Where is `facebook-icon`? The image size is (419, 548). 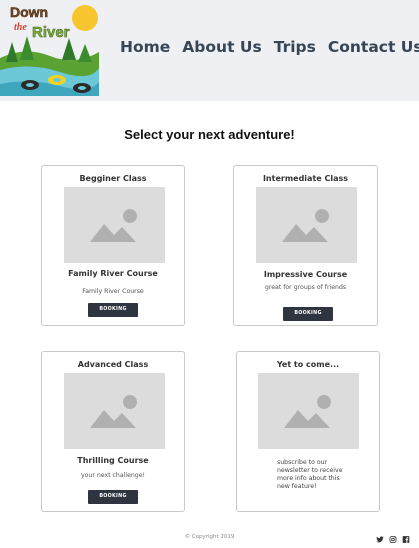 facebook-icon is located at coordinates (406, 536).